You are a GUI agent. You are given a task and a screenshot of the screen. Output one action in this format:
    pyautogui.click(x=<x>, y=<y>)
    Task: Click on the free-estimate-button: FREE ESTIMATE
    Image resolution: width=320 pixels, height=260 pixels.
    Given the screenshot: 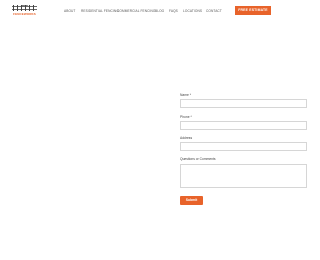 What is the action you would take?
    pyautogui.click(x=253, y=10)
    